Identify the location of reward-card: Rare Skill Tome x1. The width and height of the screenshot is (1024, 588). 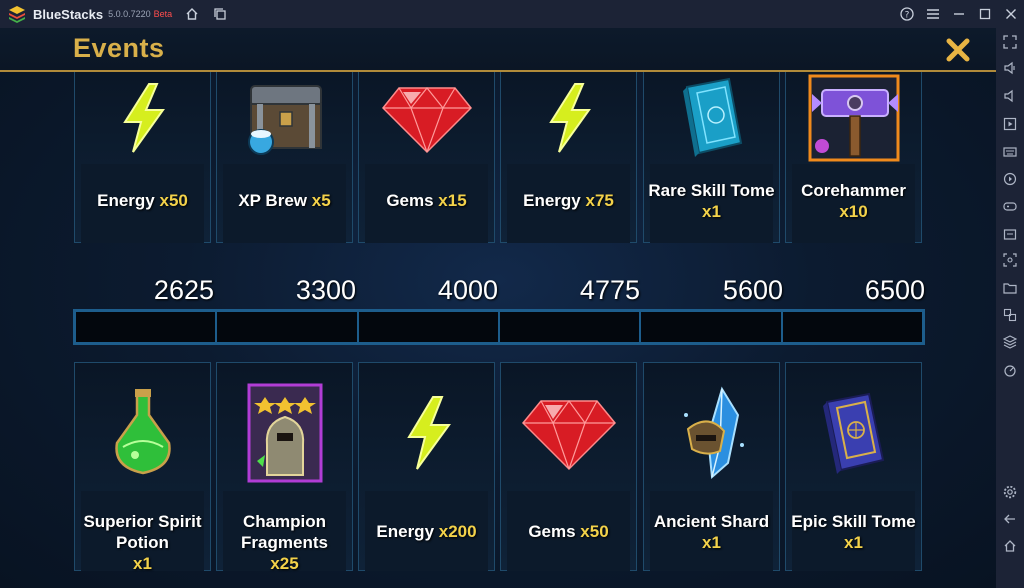
(711, 157).